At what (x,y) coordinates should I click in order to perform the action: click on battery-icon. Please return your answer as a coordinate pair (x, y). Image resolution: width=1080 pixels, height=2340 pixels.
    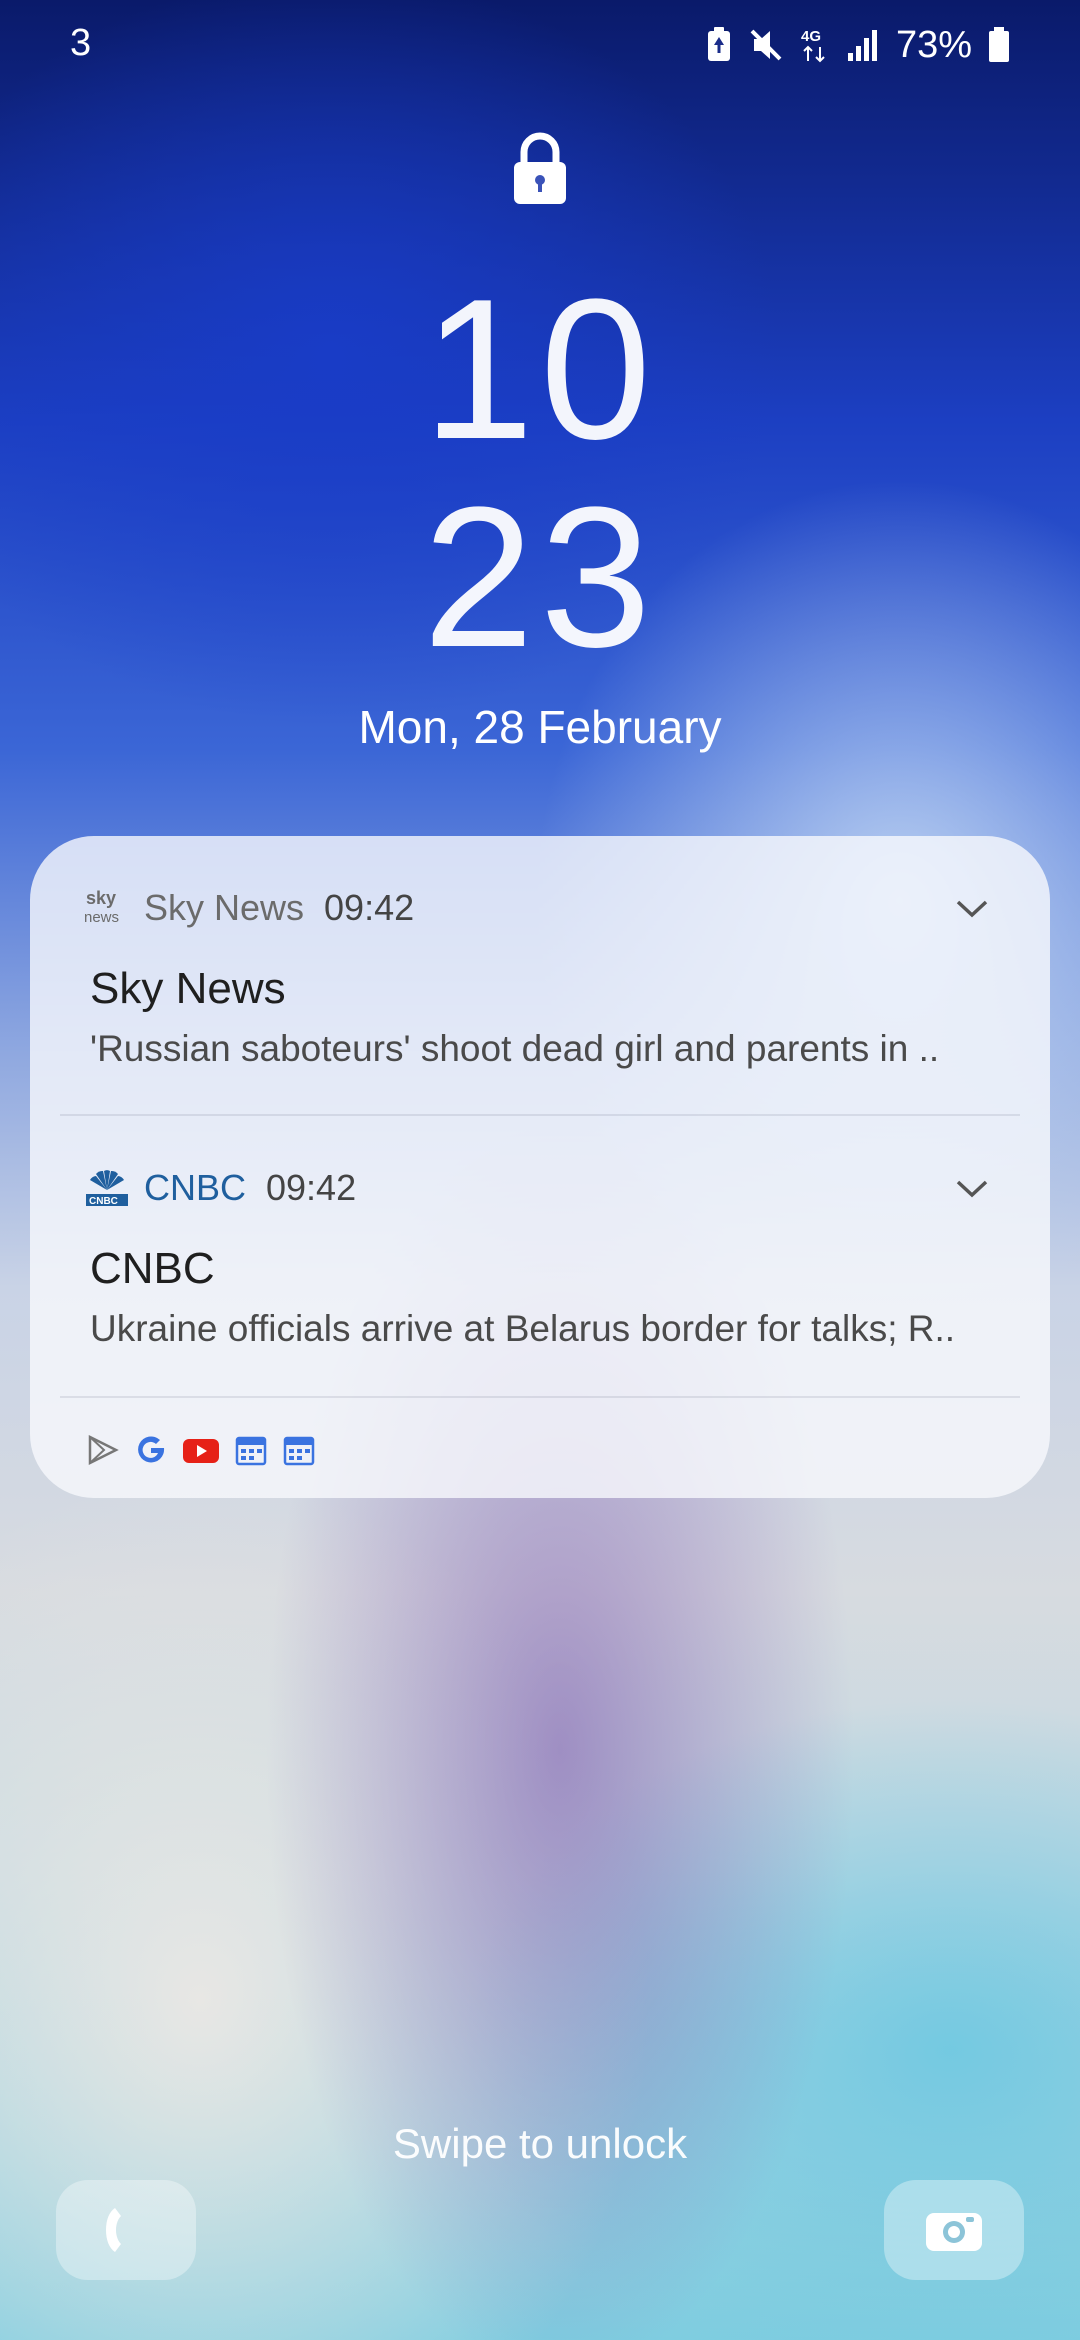
    Looking at the image, I should click on (999, 44).